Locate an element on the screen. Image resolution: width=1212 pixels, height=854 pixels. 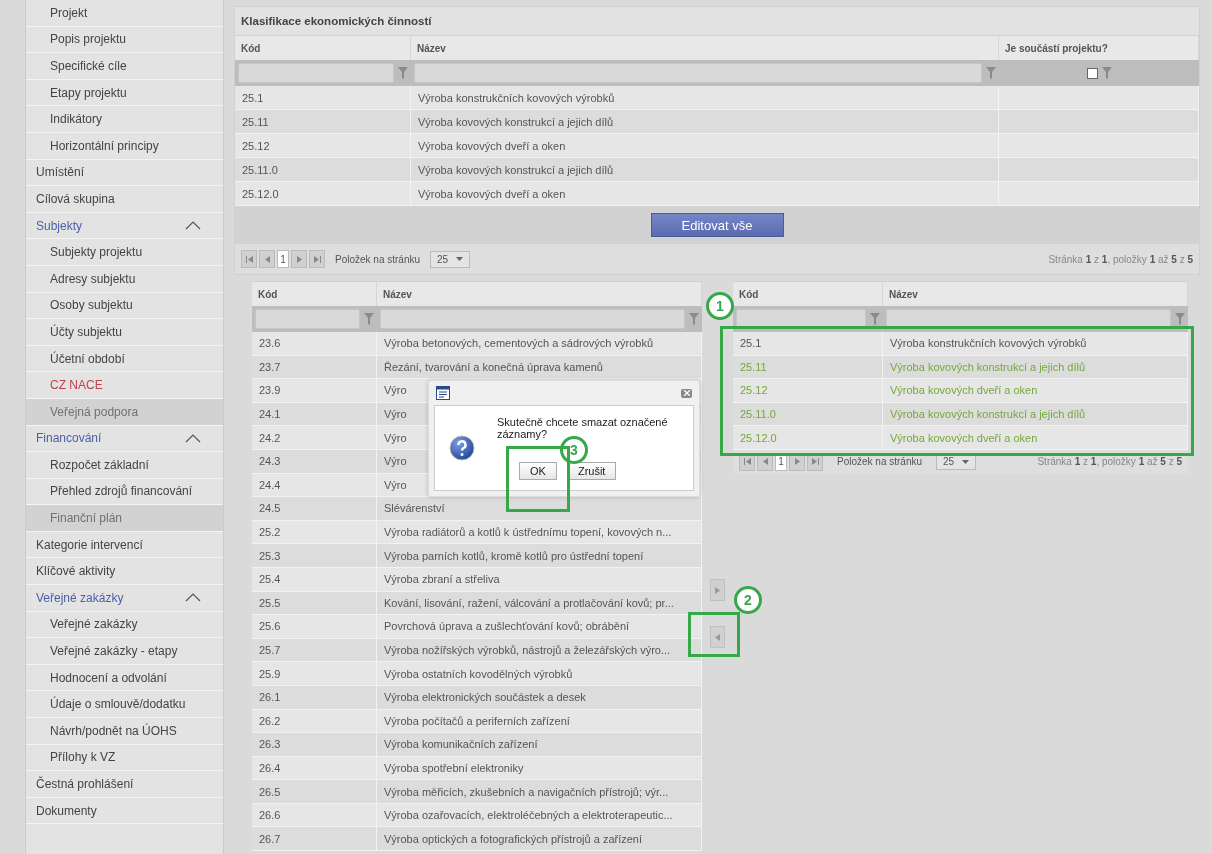
edit-all-button: Editovat vše is located at coordinates (717, 225).